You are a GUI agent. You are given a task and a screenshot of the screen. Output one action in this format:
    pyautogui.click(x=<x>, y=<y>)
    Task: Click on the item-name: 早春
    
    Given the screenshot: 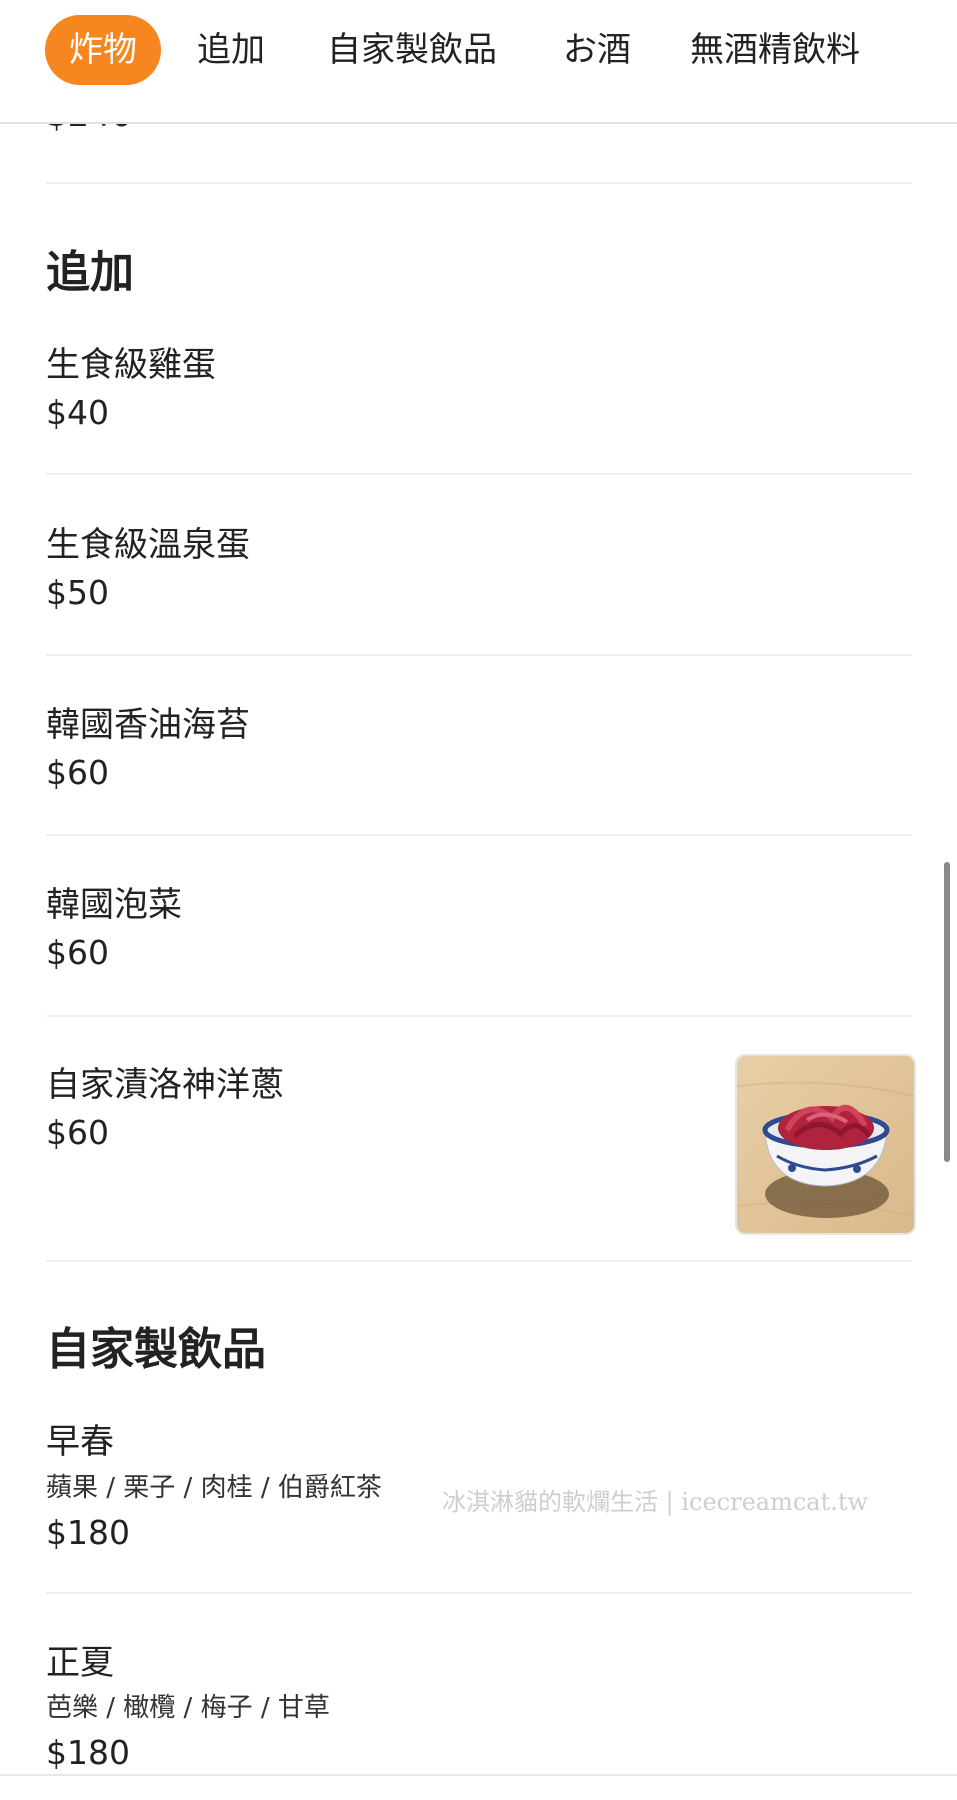 What is the action you would take?
    pyautogui.click(x=80, y=1442)
    